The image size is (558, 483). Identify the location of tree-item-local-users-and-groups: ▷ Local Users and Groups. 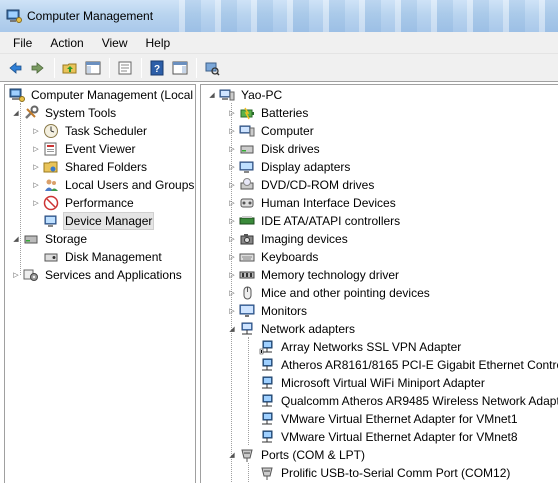
(113, 185).